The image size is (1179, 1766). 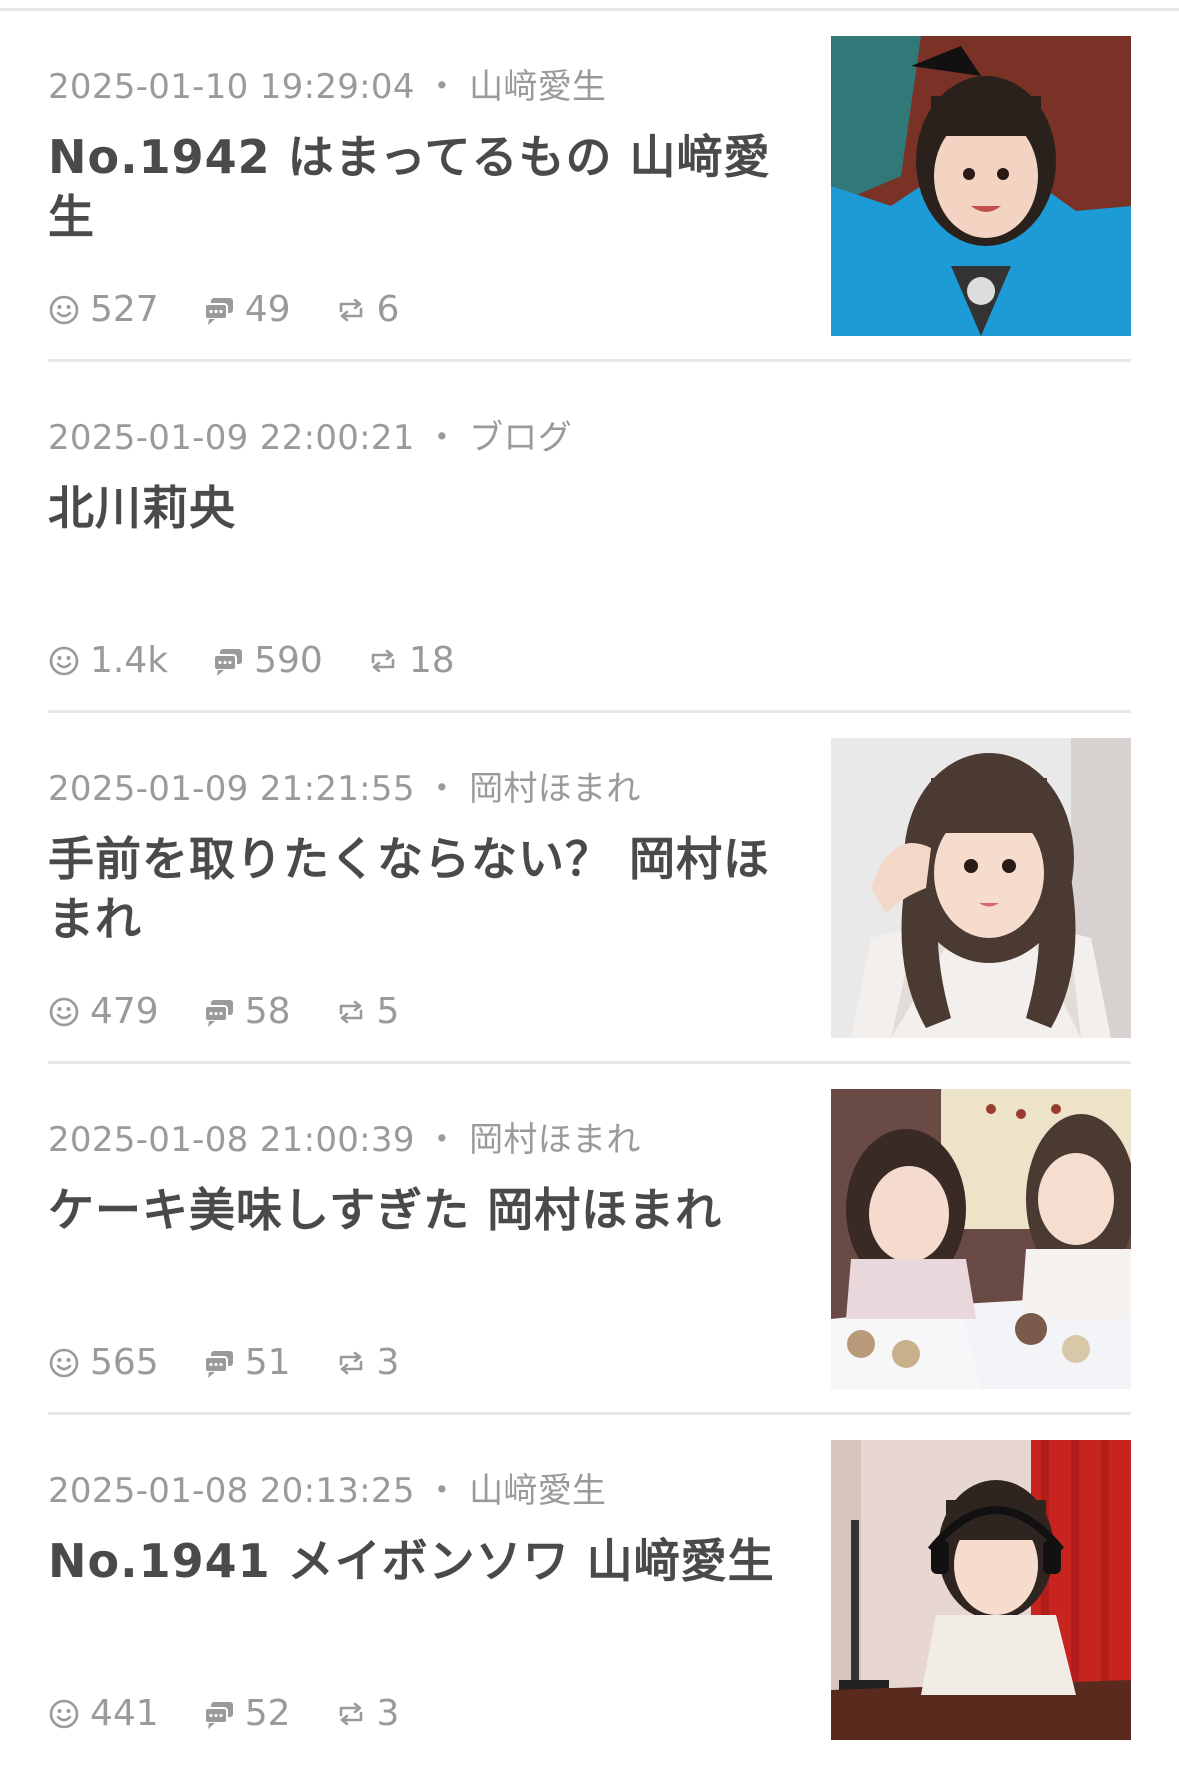 I want to click on post-title: 手前を取りたくならない？ 岡村ほまれ, so click(x=413, y=889).